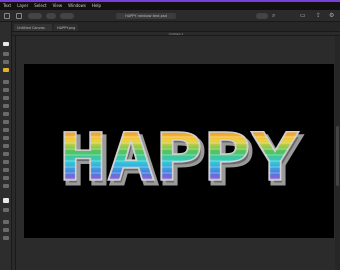 This screenshot has width=340, height=270. What do you see at coordinates (51, 16) in the screenshot?
I see `tool-option-toggle` at bounding box center [51, 16].